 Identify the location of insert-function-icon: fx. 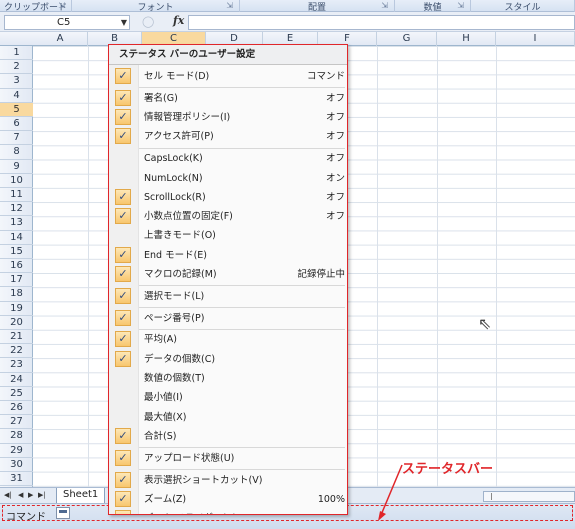
(178, 20).